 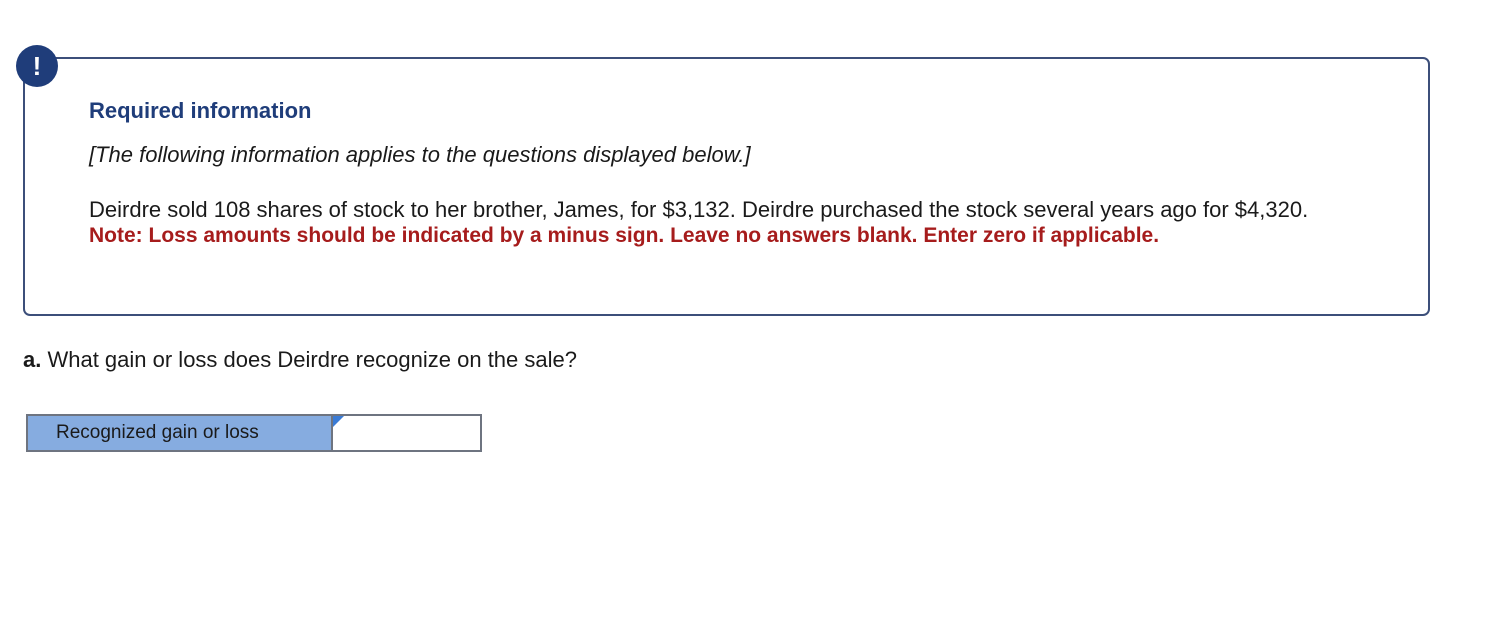 What do you see at coordinates (37, 66) in the screenshot?
I see `exclamation-icon: !` at bounding box center [37, 66].